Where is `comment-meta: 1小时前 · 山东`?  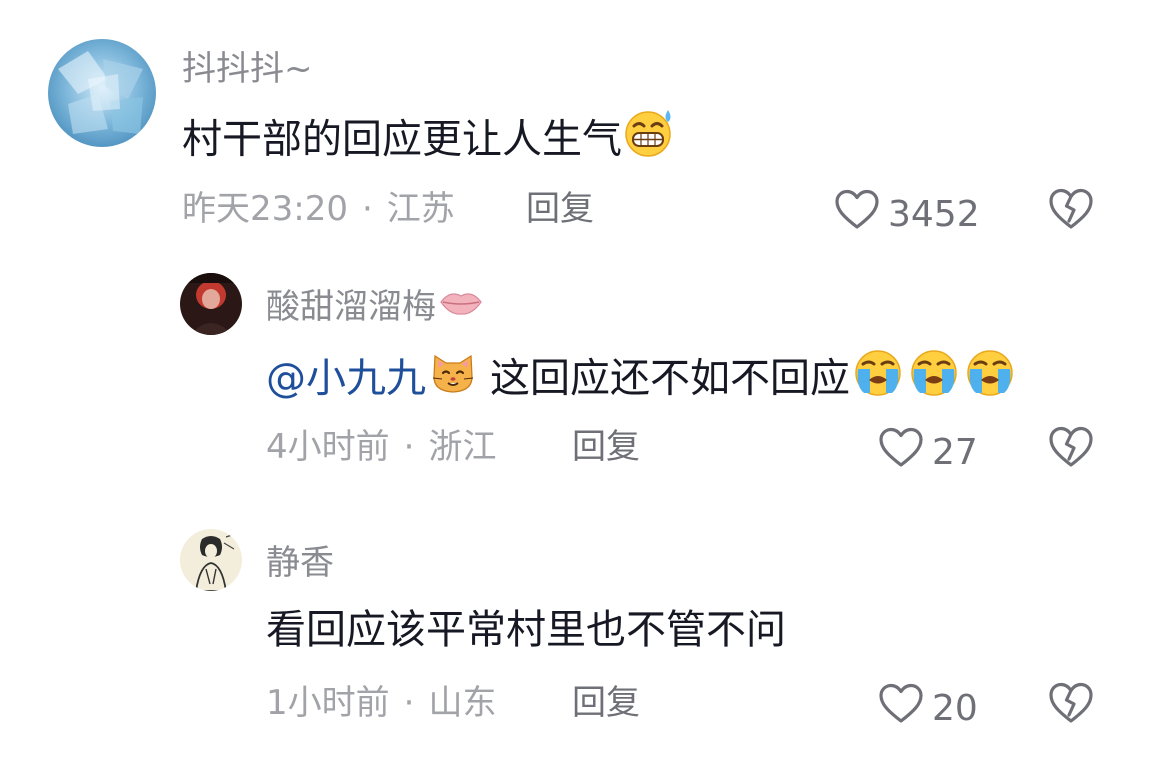 comment-meta: 1小时前 · 山东 is located at coordinates (381, 703).